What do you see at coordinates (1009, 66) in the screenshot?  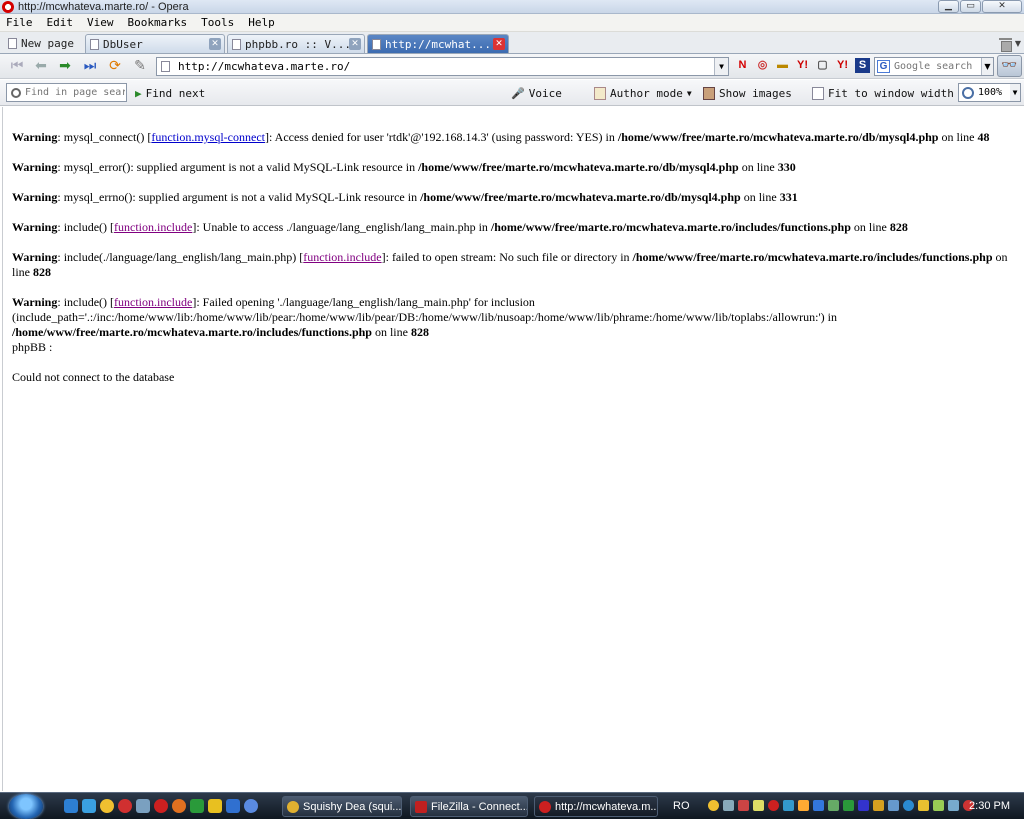 I see `glasses-icon: 👓` at bounding box center [1009, 66].